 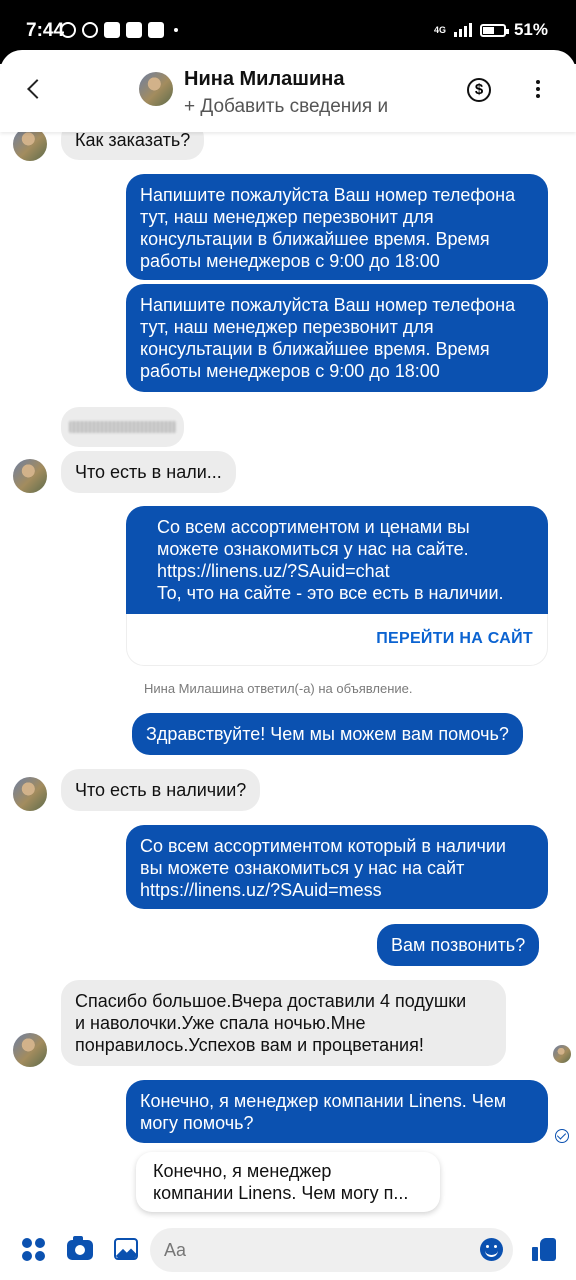 What do you see at coordinates (562, 1136) in the screenshot?
I see `sent-check-icon` at bounding box center [562, 1136].